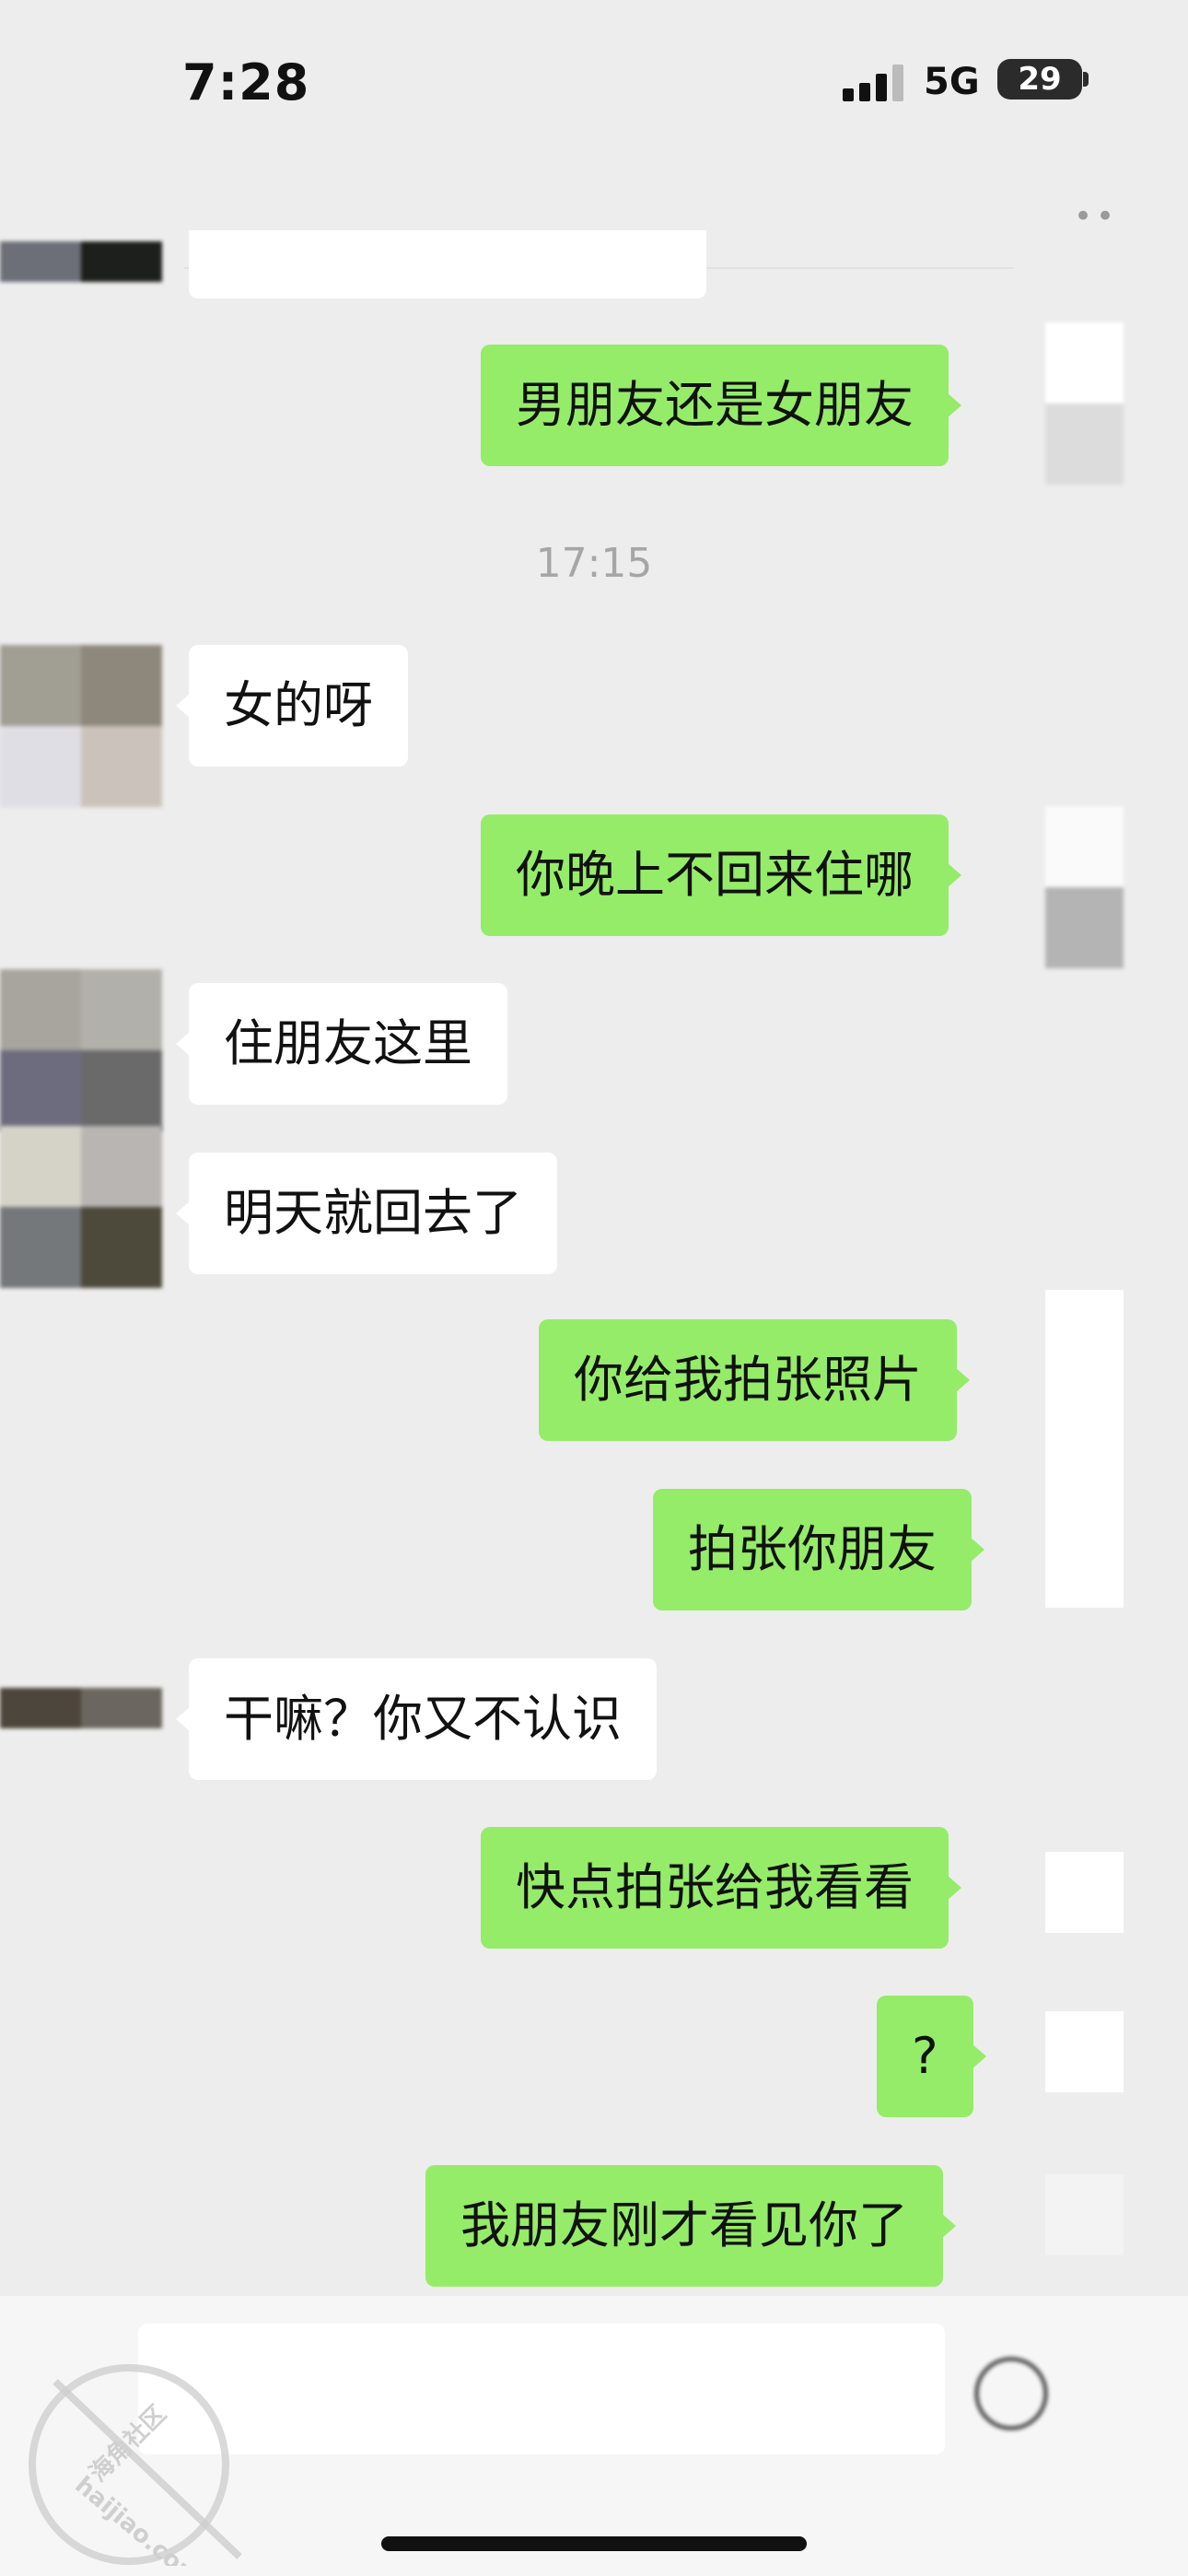 Image resolution: width=1188 pixels, height=2576 pixels. Describe the element at coordinates (690, 2226) in the screenshot. I see `message-bubble-outgoing: 我朋友刚才看见你了` at that location.